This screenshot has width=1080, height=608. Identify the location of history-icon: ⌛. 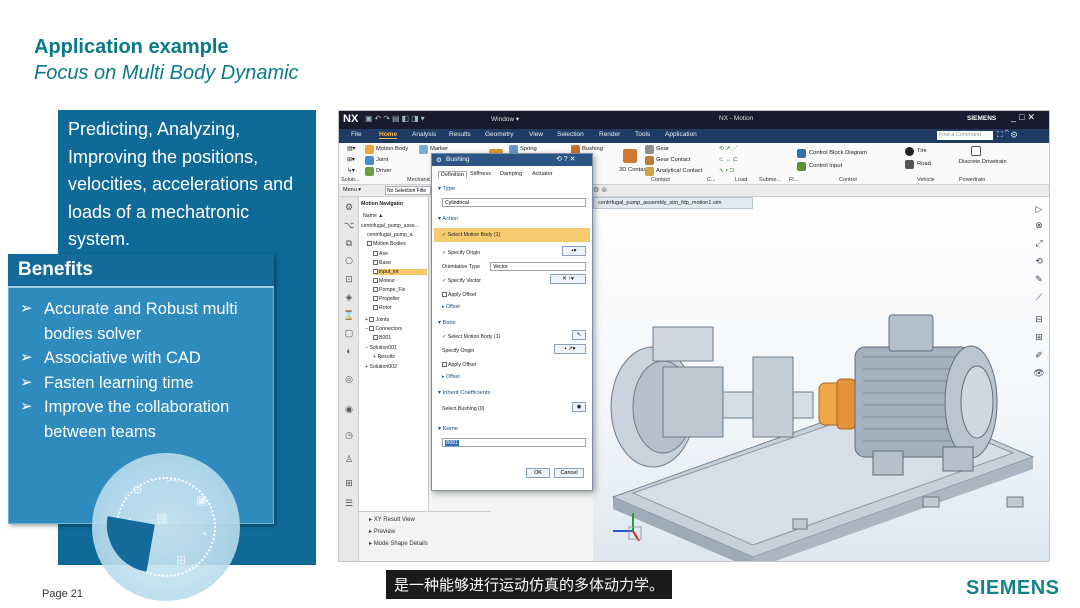
(349, 315).